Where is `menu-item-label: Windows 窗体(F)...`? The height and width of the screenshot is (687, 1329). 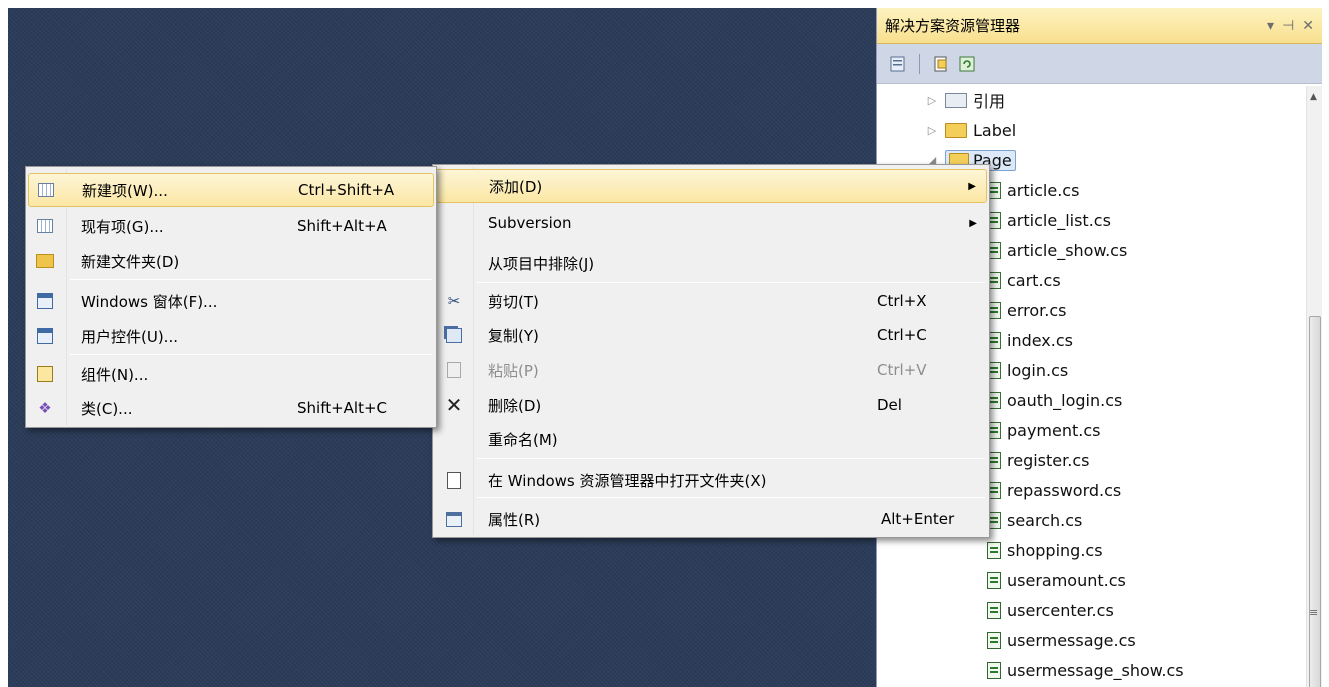
menu-item-label: Windows 窗体(F)... is located at coordinates (149, 301).